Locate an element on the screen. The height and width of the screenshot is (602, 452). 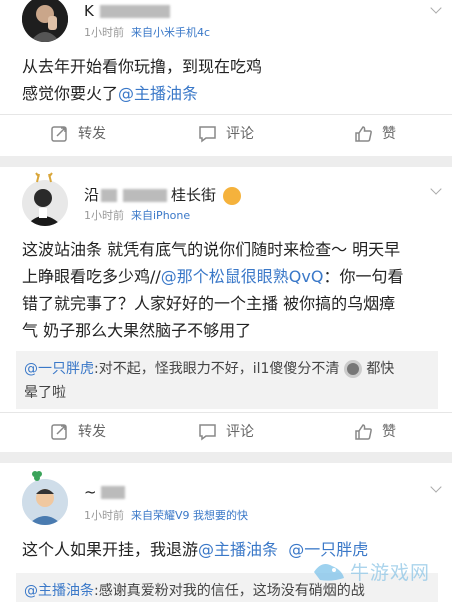
post-meta: 1小时前 来自iPhone is located at coordinates (137, 215).